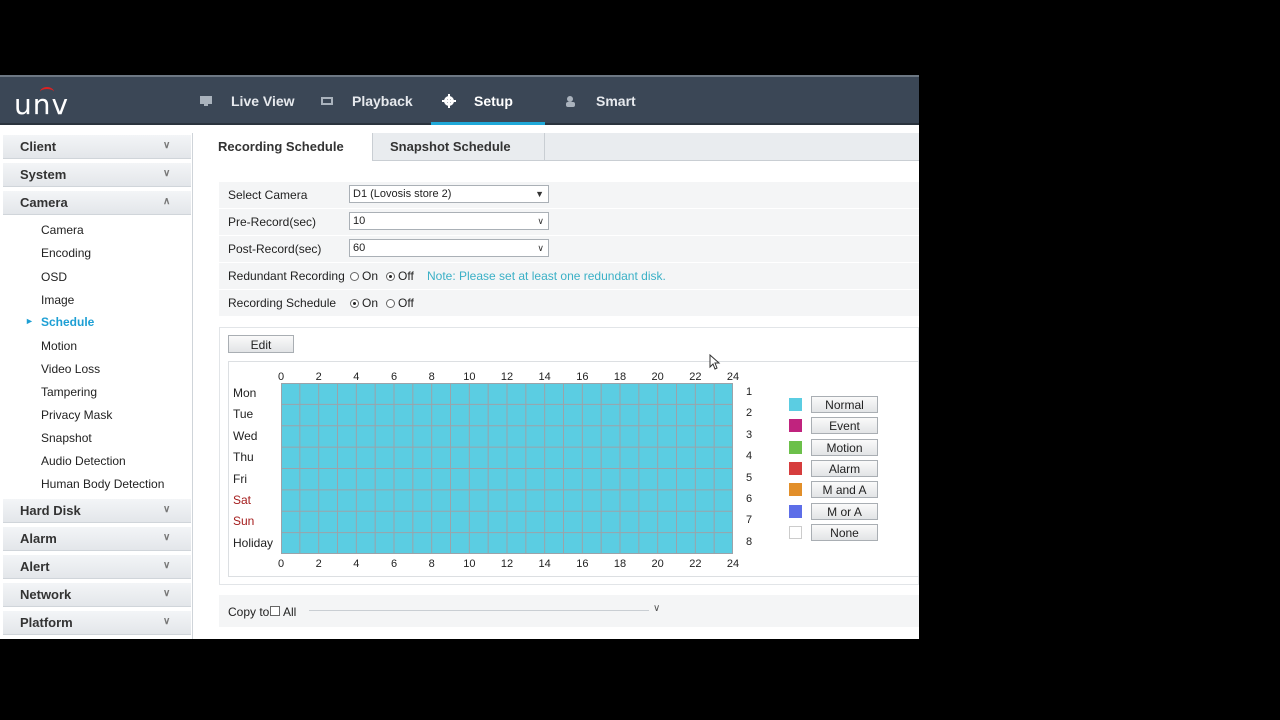 The image size is (1280, 720). I want to click on sidebar-section-platform: Platform ∨, so click(97, 623).